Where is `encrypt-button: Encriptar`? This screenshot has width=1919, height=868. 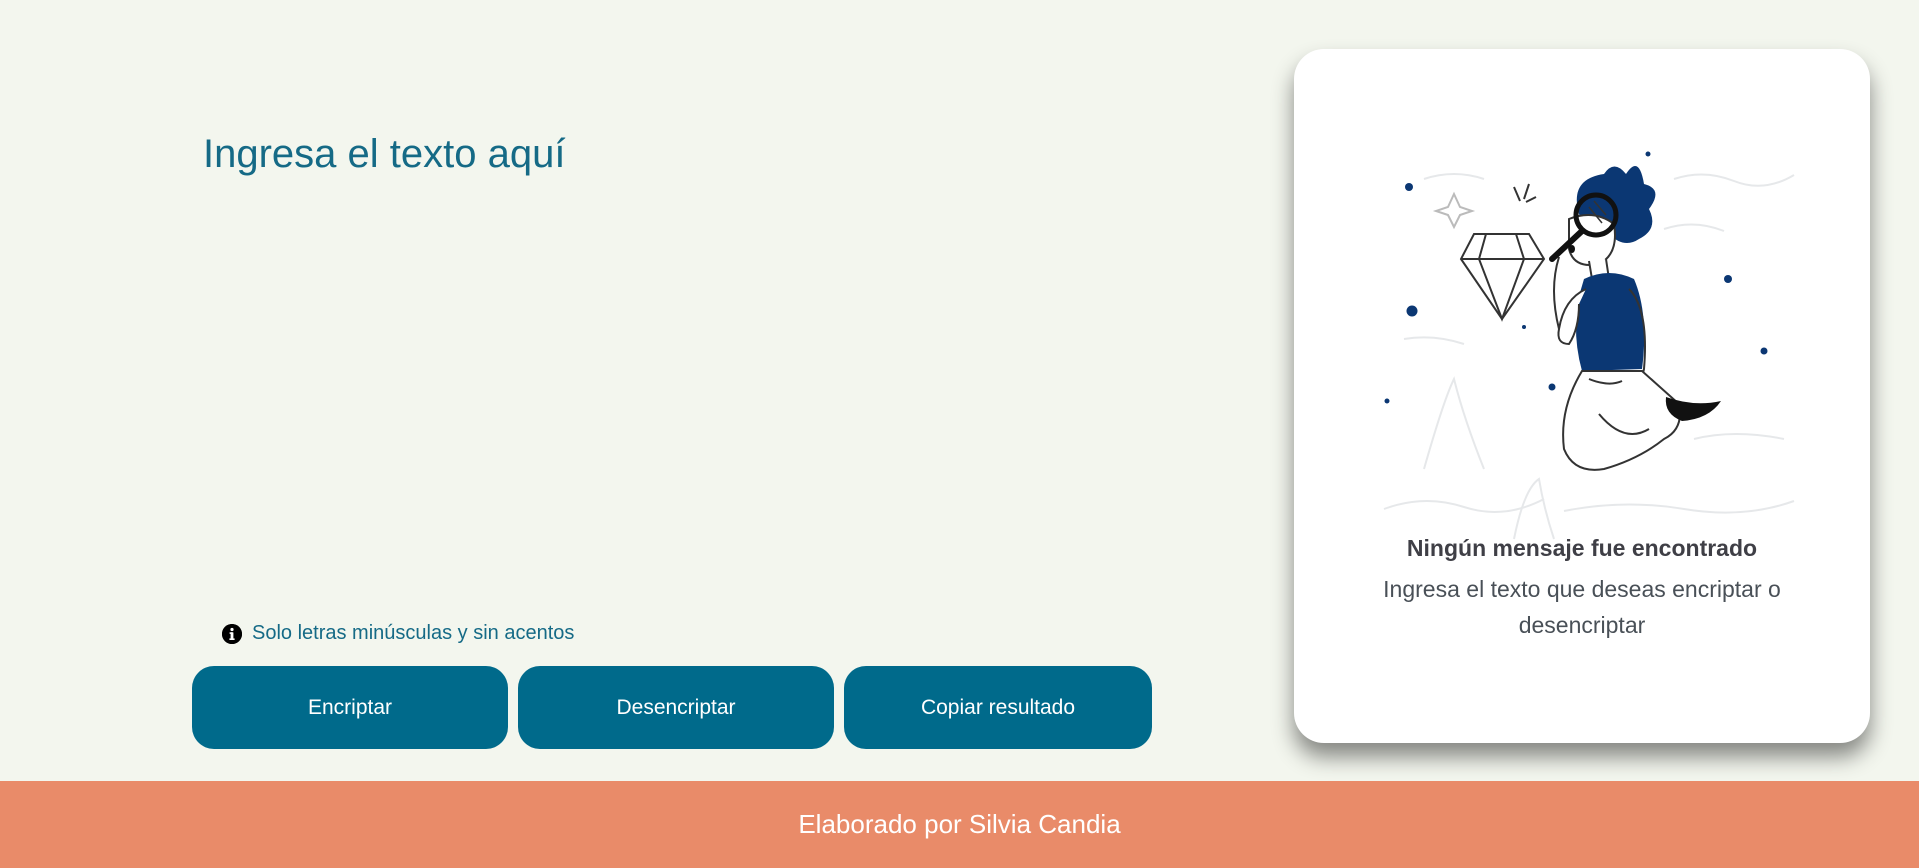
encrypt-button: Encriptar is located at coordinates (350, 707).